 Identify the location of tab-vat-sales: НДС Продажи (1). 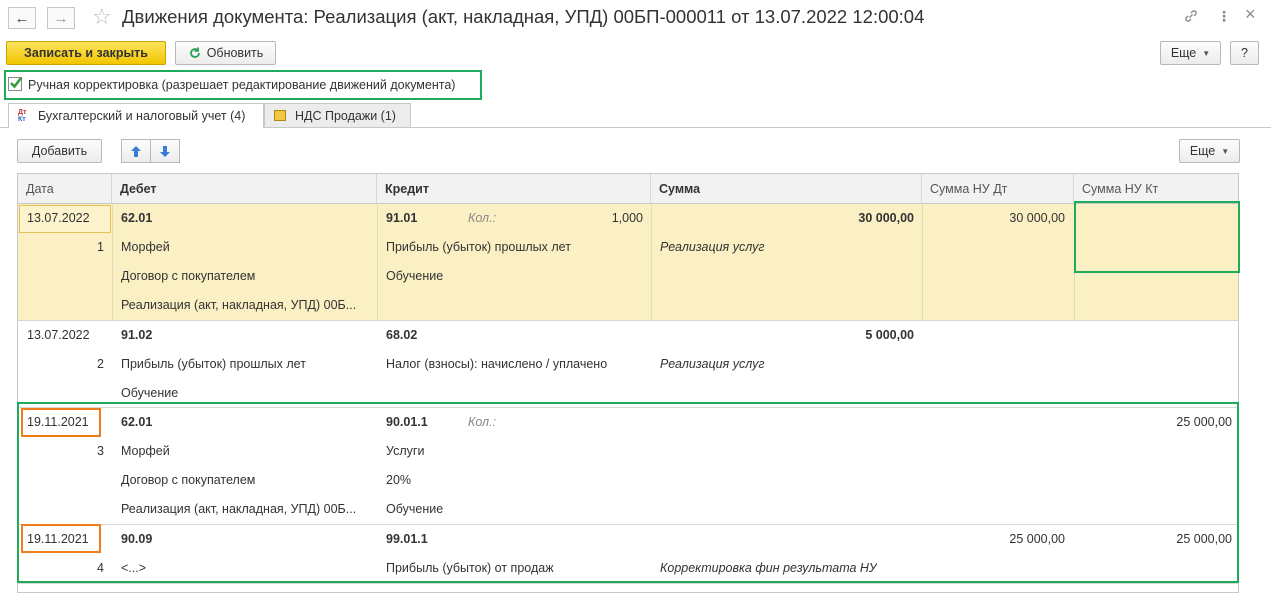
(337, 115).